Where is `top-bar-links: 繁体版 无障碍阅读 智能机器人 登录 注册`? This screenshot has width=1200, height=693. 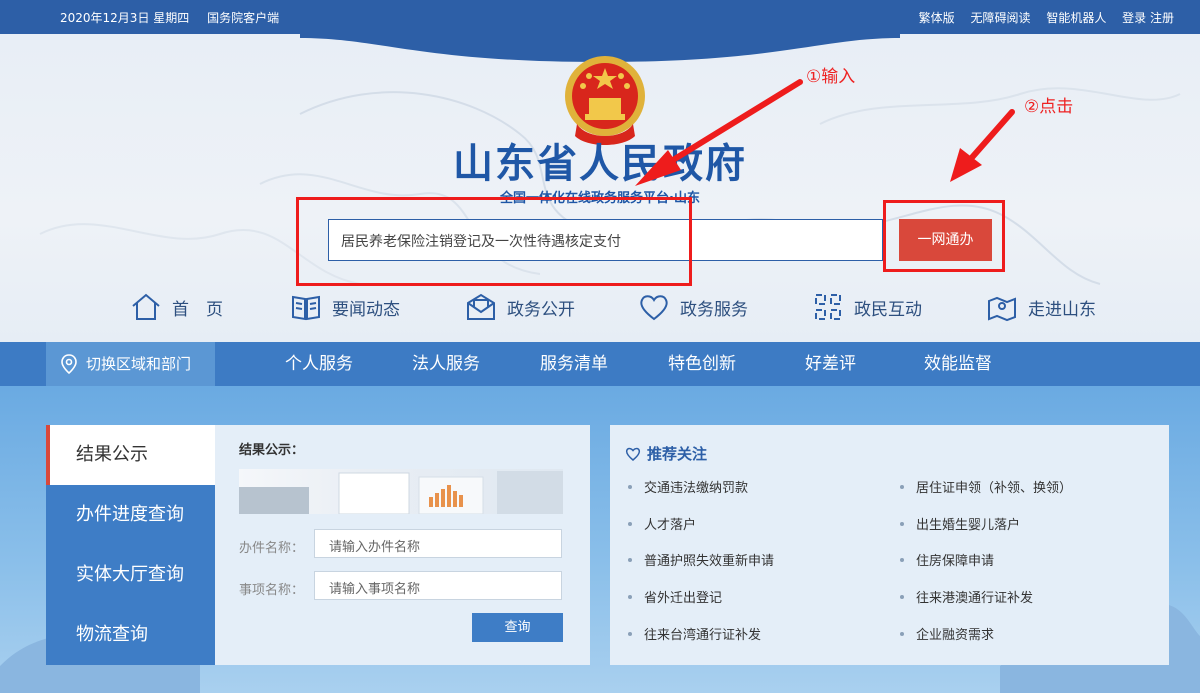
top-bar-links: 繁体版 无障碍阅读 智能机器人 登录 注册 is located at coordinates (1040, 17).